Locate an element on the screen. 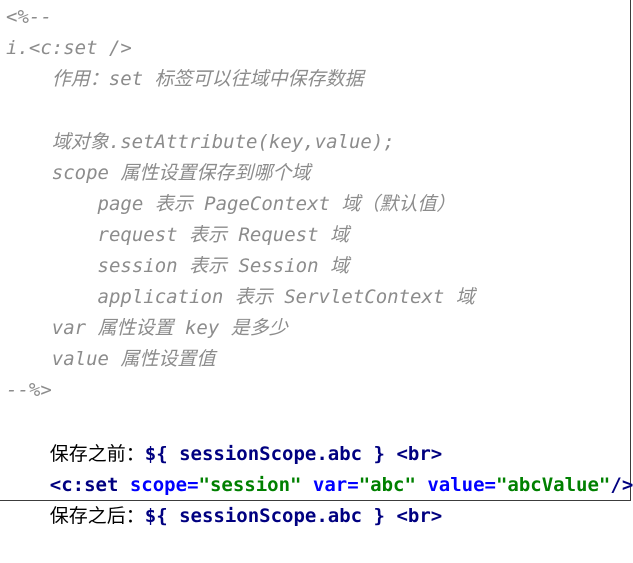 Image resolution: width=633 pixels, height=563 pixels. comment-line: --%> is located at coordinates (29, 390).